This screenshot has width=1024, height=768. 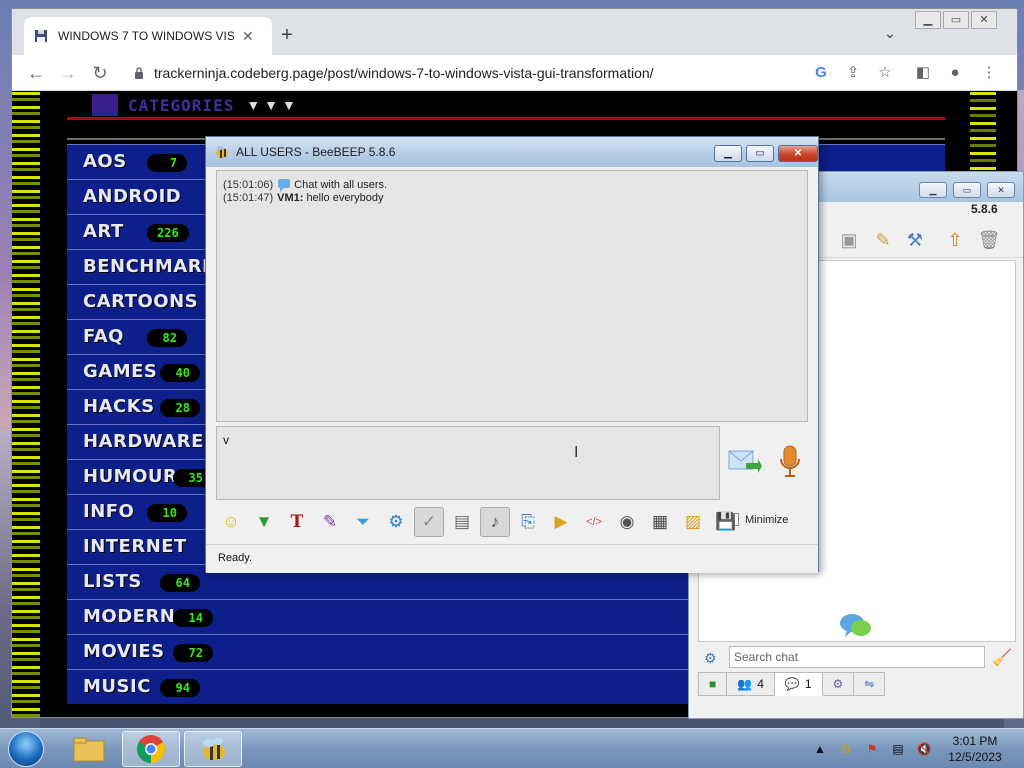 I want to click on taskbar-clock: 3:01 PM 12/5/2023, so click(x=975, y=749).